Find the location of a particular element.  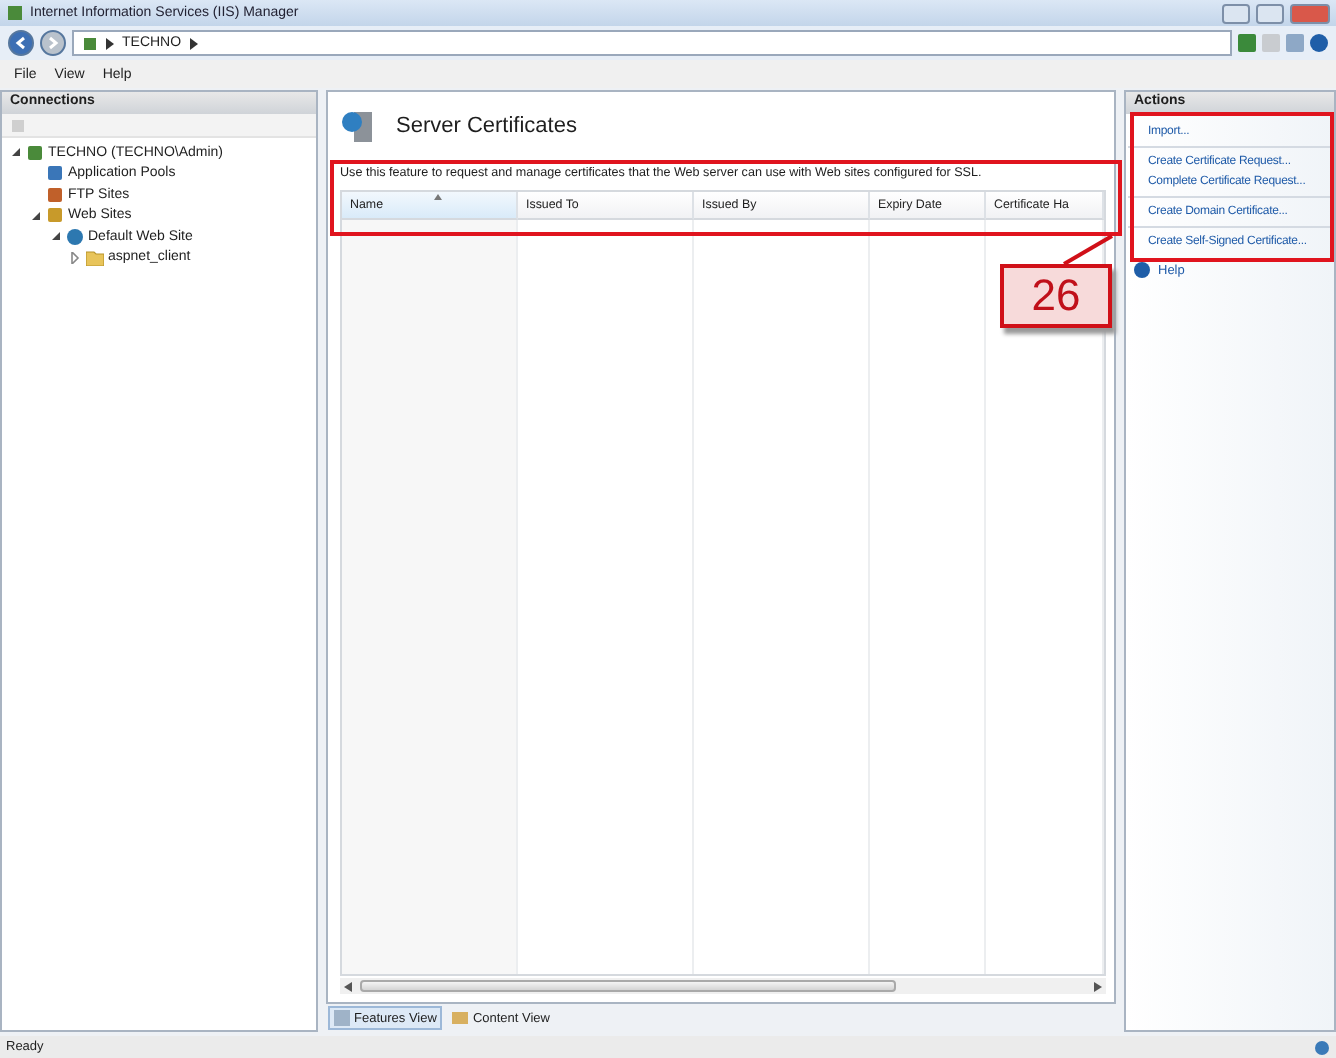

collapsed-arrow-icon is located at coordinates (76, 257).